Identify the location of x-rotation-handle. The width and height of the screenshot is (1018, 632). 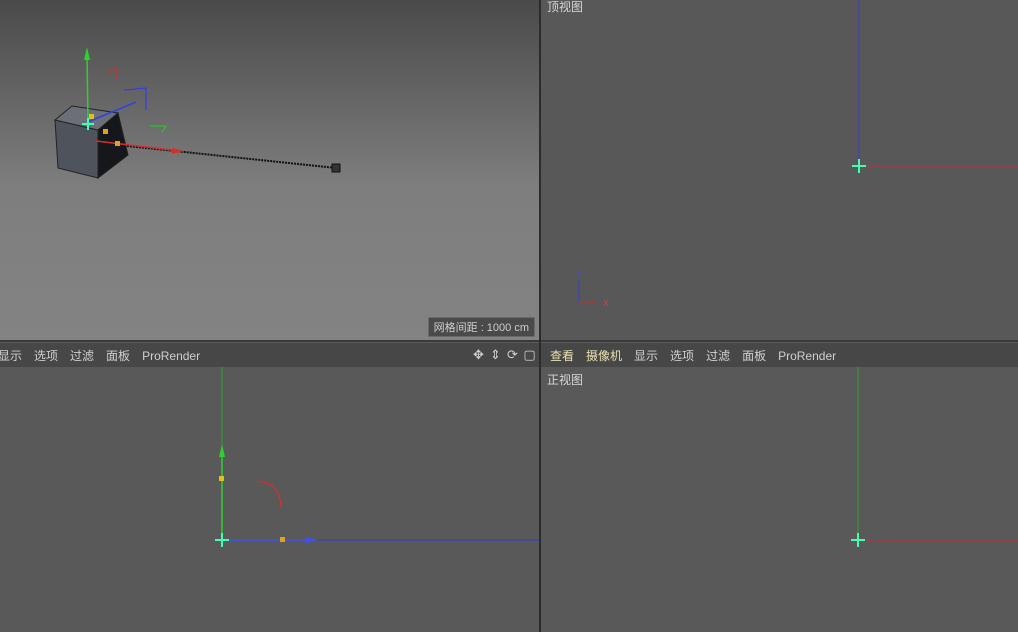
(111, 73).